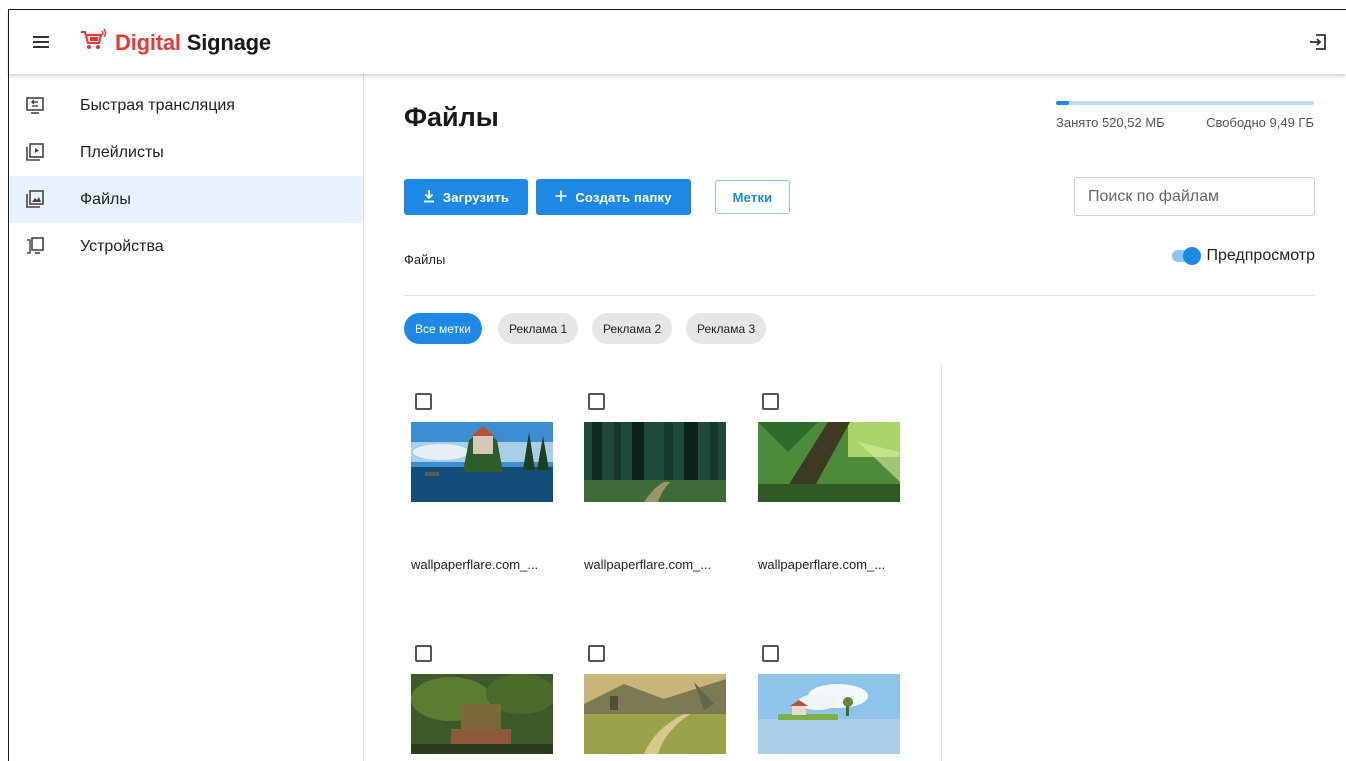  I want to click on app-name: Digital Signage, so click(193, 43).